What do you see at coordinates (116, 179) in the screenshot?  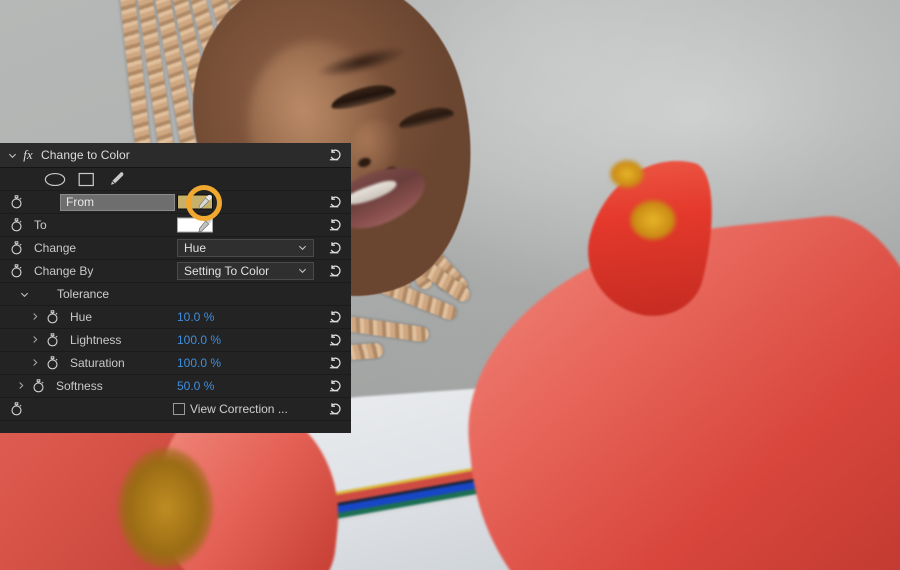 I see `pen-icon` at bounding box center [116, 179].